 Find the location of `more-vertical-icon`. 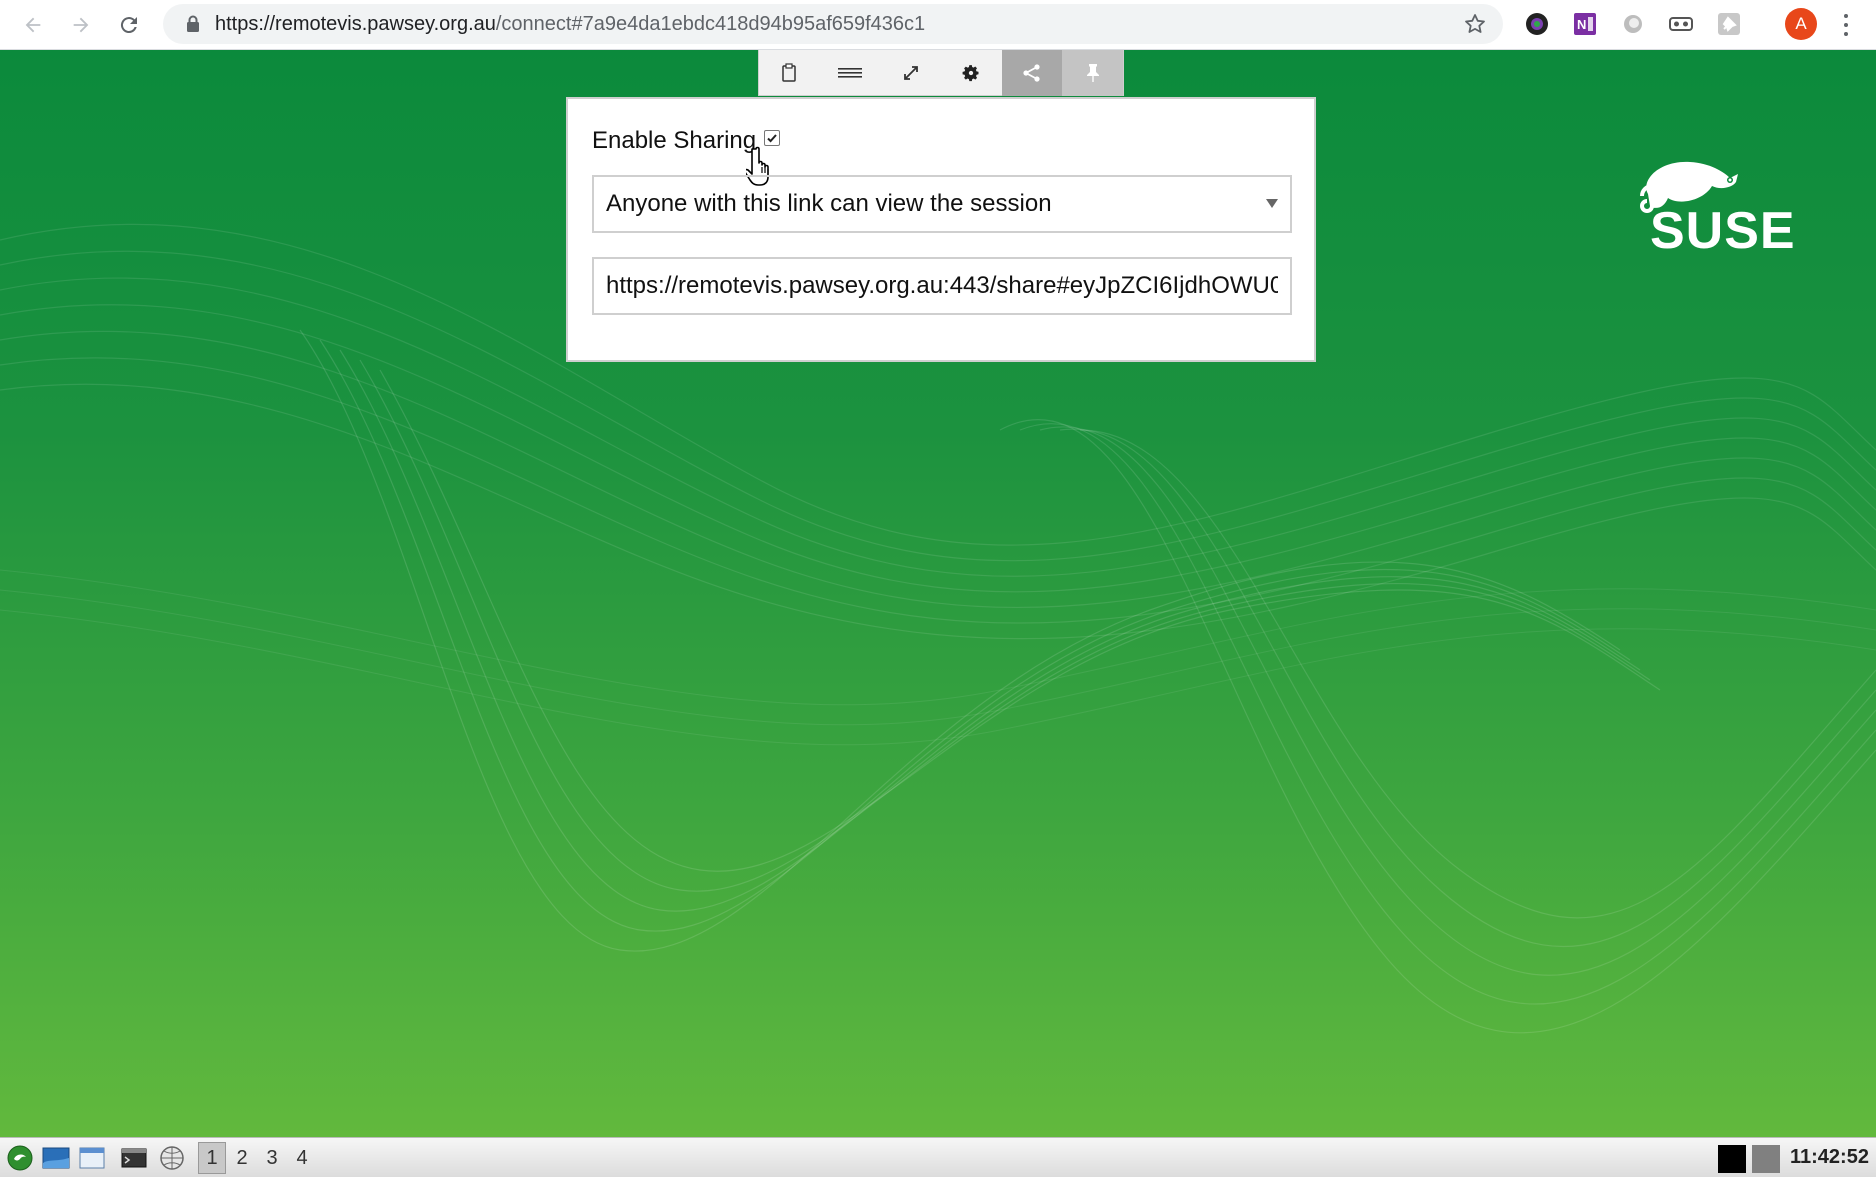

more-vertical-icon is located at coordinates (1846, 25).